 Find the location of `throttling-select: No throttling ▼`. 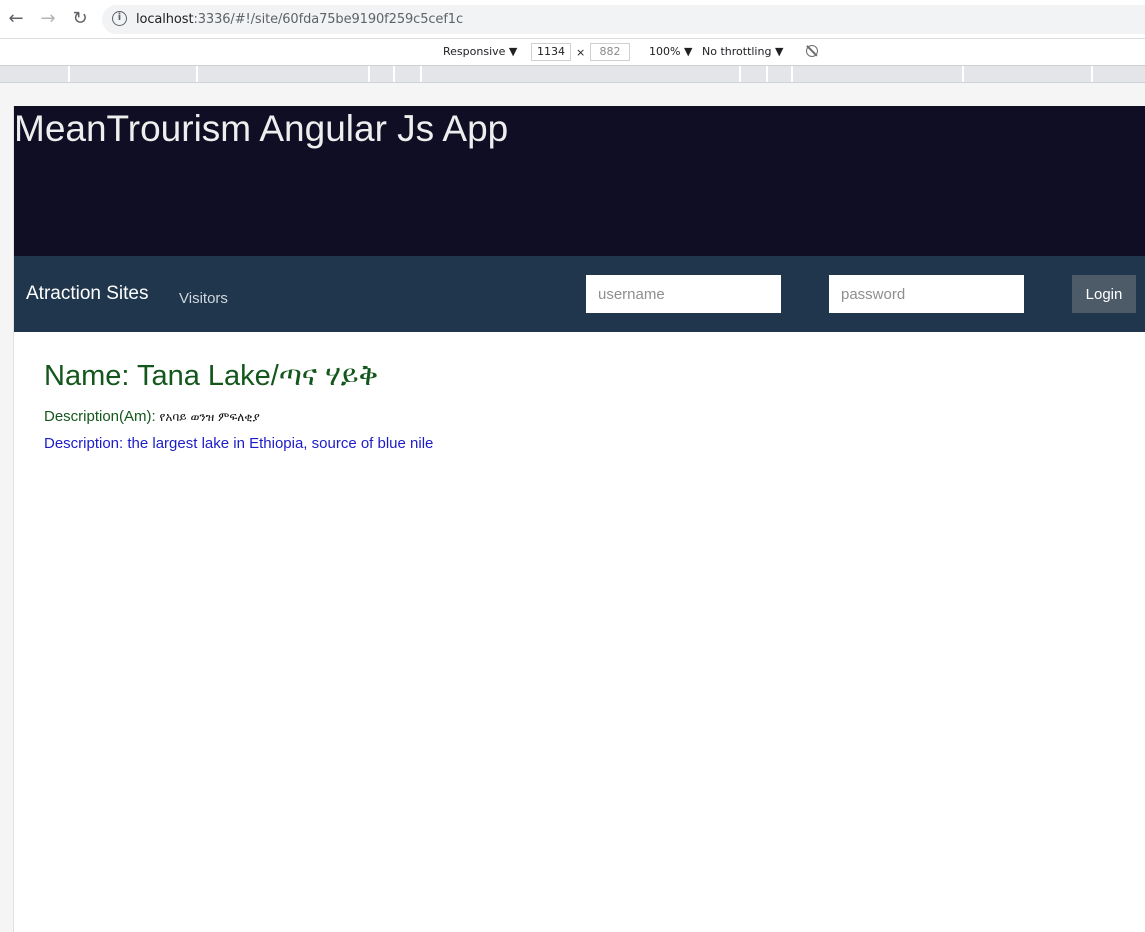

throttling-select: No throttling ▼ is located at coordinates (742, 51).